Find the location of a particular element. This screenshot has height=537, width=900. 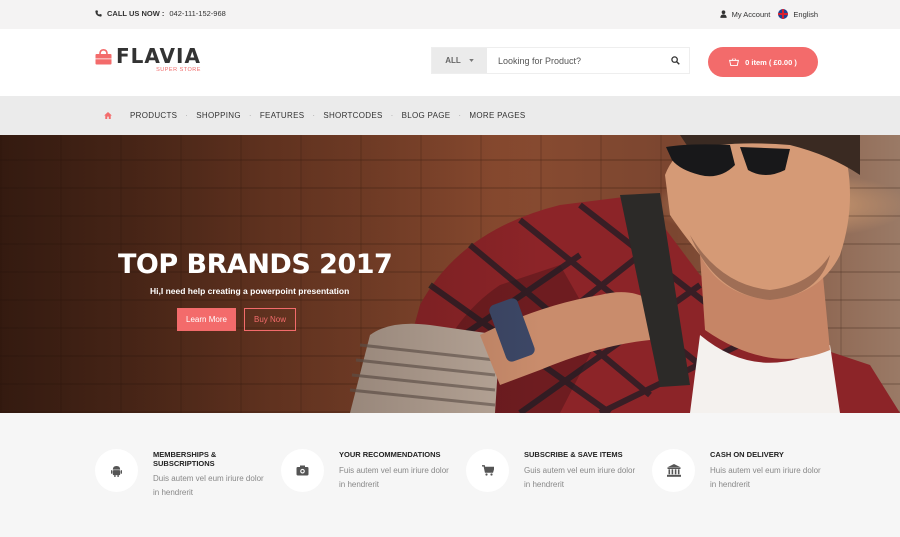

learn-more-button: Learn More is located at coordinates (206, 319).